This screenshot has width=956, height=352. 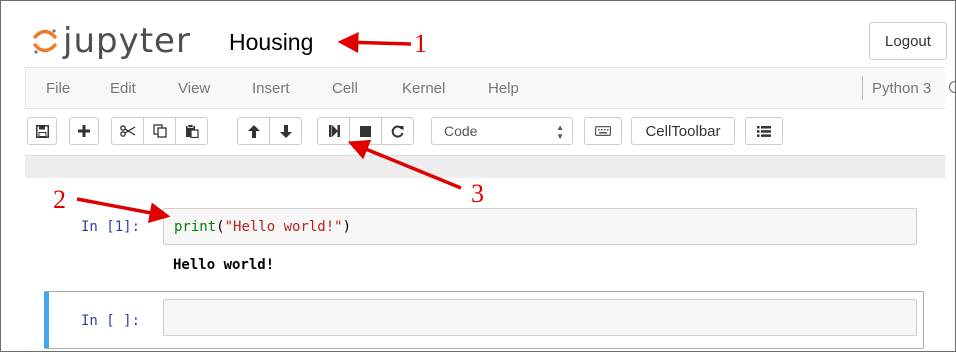 What do you see at coordinates (420, 43) in the screenshot?
I see `annotation-number-1: 1` at bounding box center [420, 43].